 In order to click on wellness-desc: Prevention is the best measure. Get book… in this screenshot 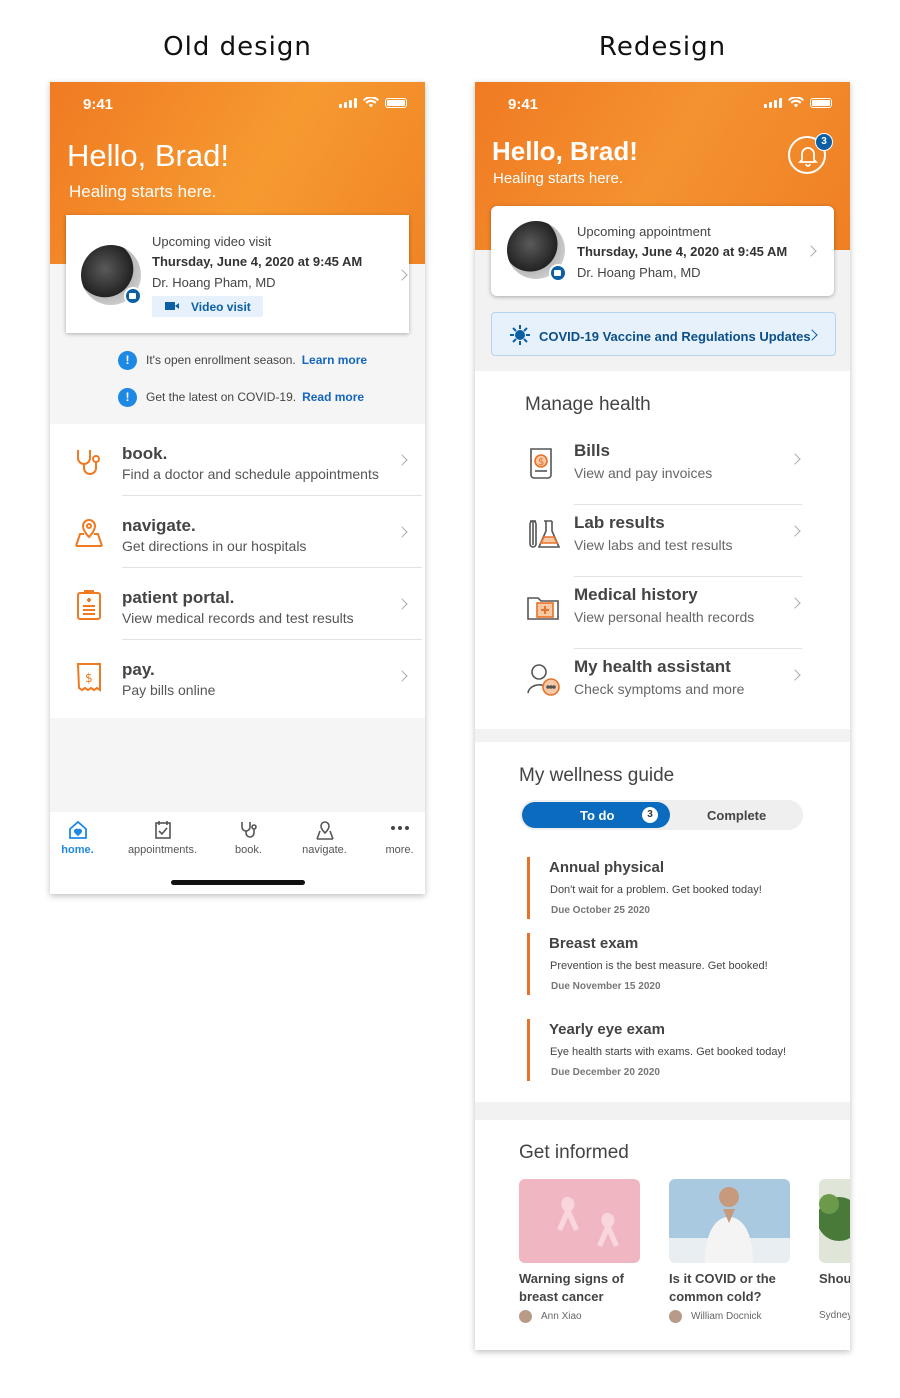, I will do `click(659, 966)`.